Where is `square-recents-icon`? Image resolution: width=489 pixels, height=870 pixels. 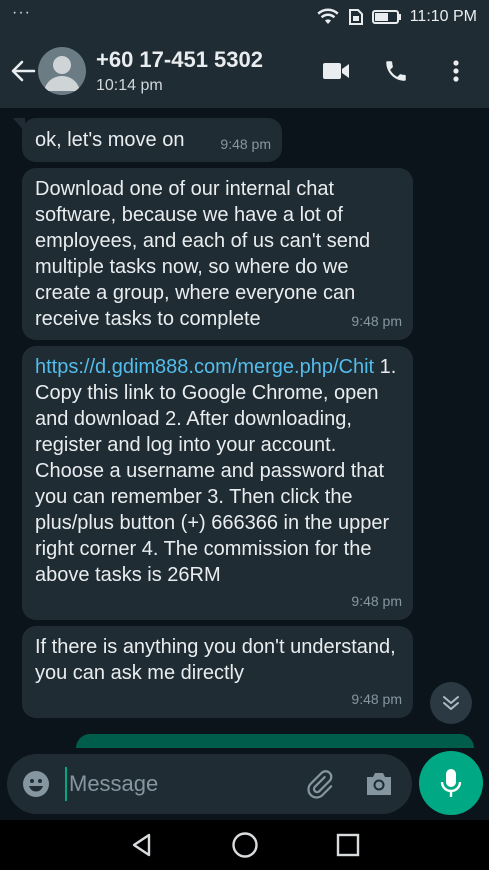
square-recents-icon is located at coordinates (347, 845).